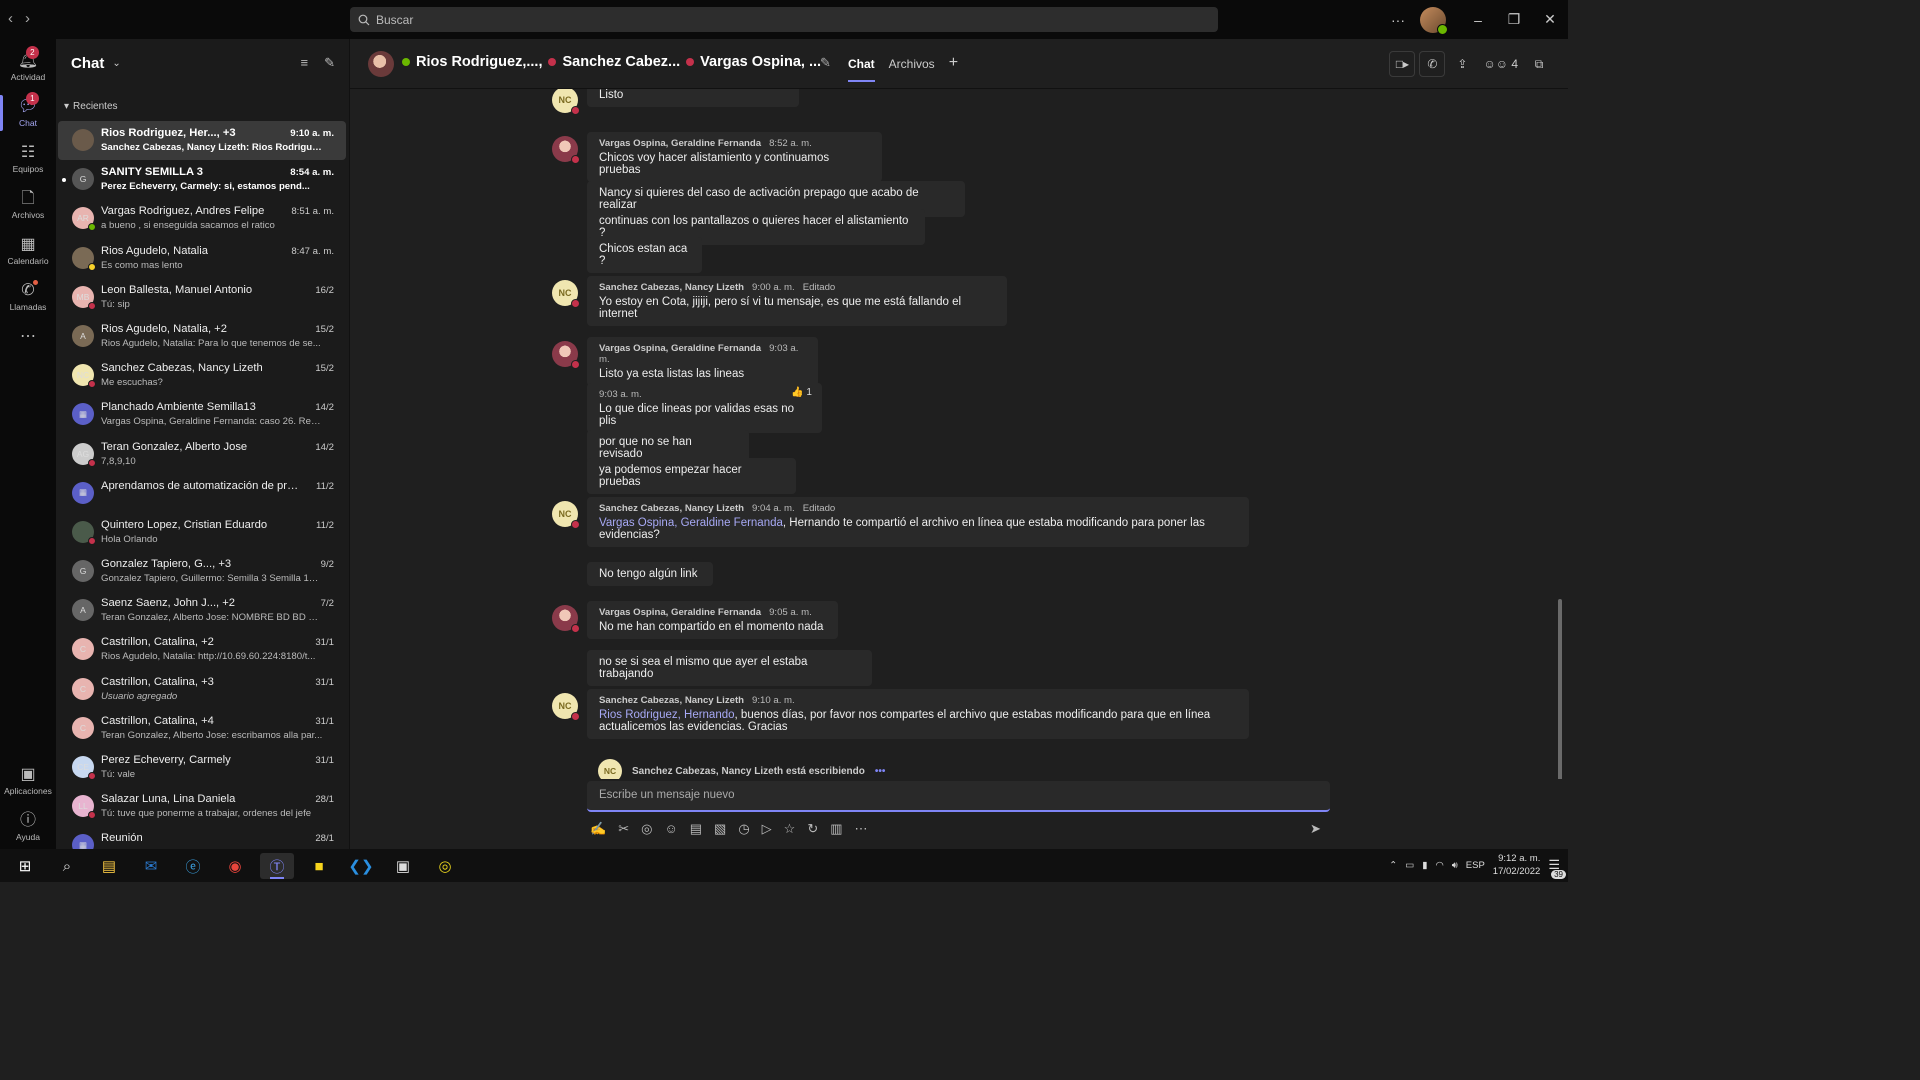 This screenshot has width=1920, height=1080. What do you see at coordinates (28, 251) in the screenshot?
I see `rail-item-calendar: ▦ Calendario` at bounding box center [28, 251].